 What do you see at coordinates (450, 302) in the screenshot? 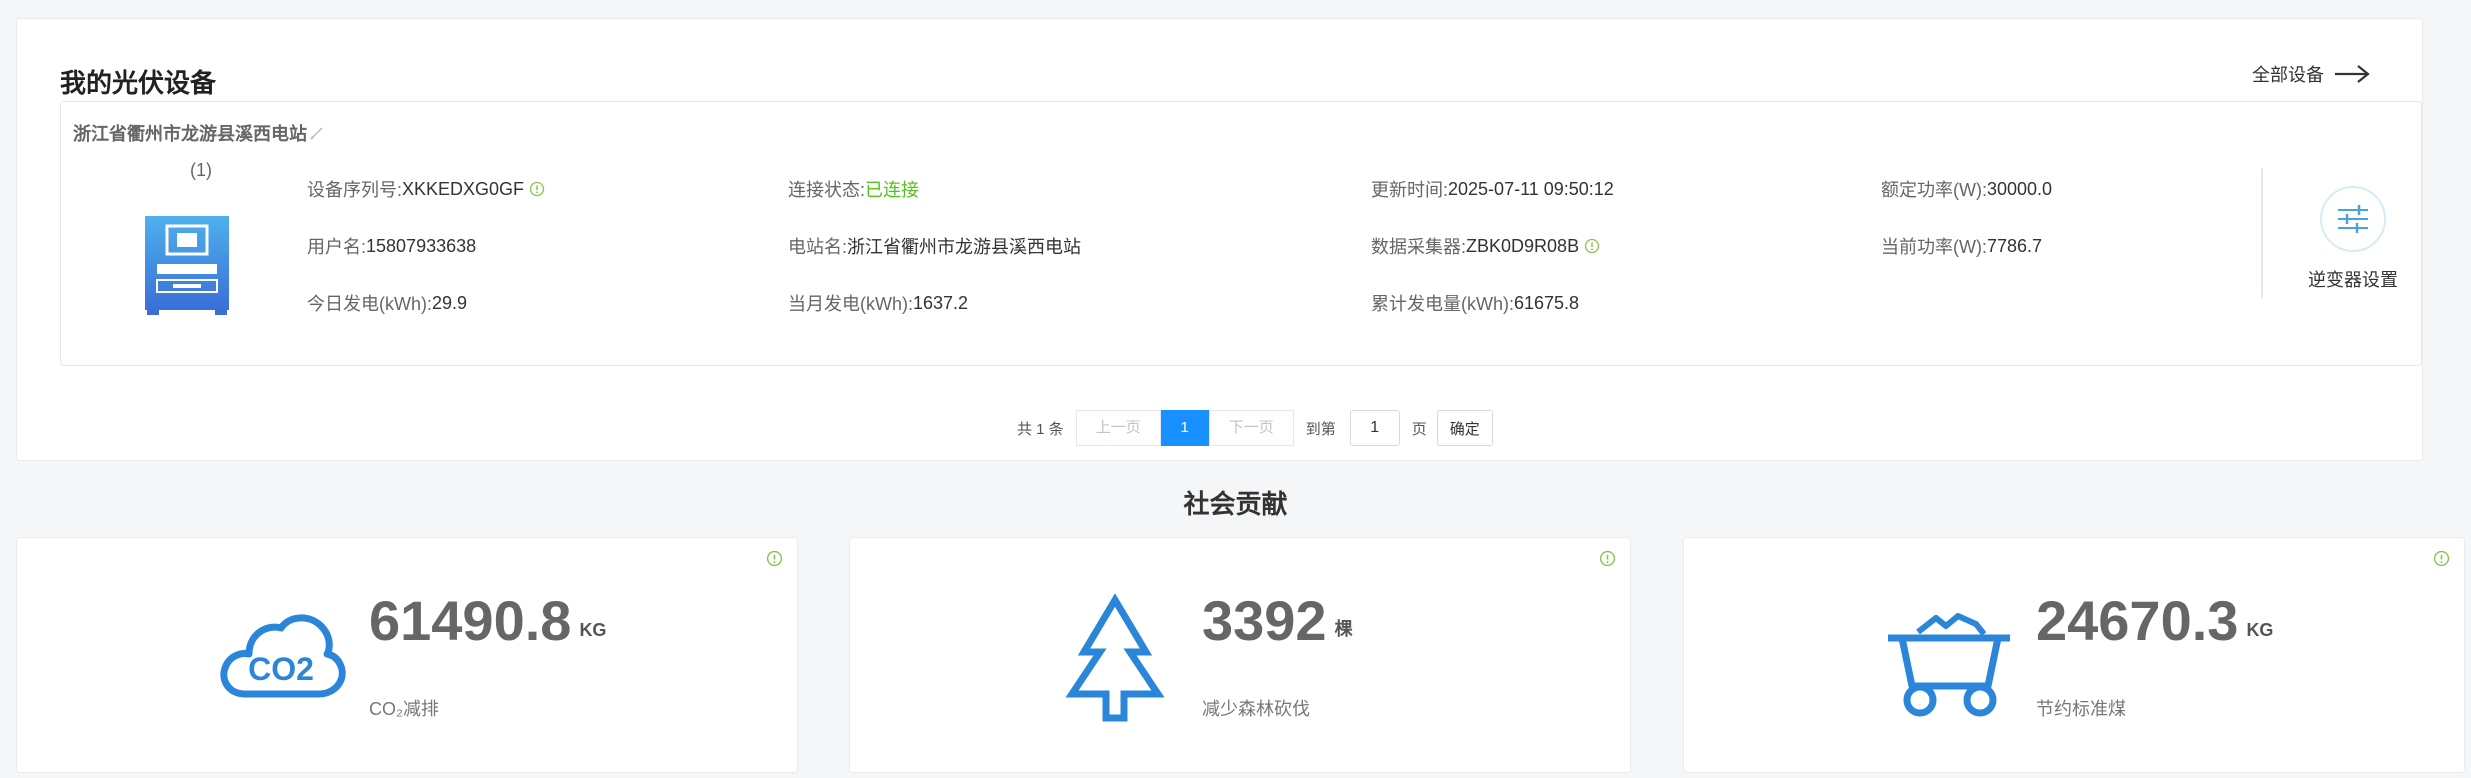
I see `today-gen-value: 29.9` at bounding box center [450, 302].